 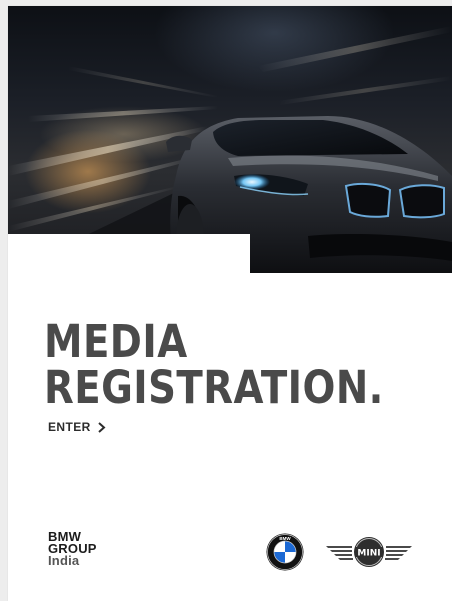 I want to click on enter-link: ENTER, so click(x=77, y=427).